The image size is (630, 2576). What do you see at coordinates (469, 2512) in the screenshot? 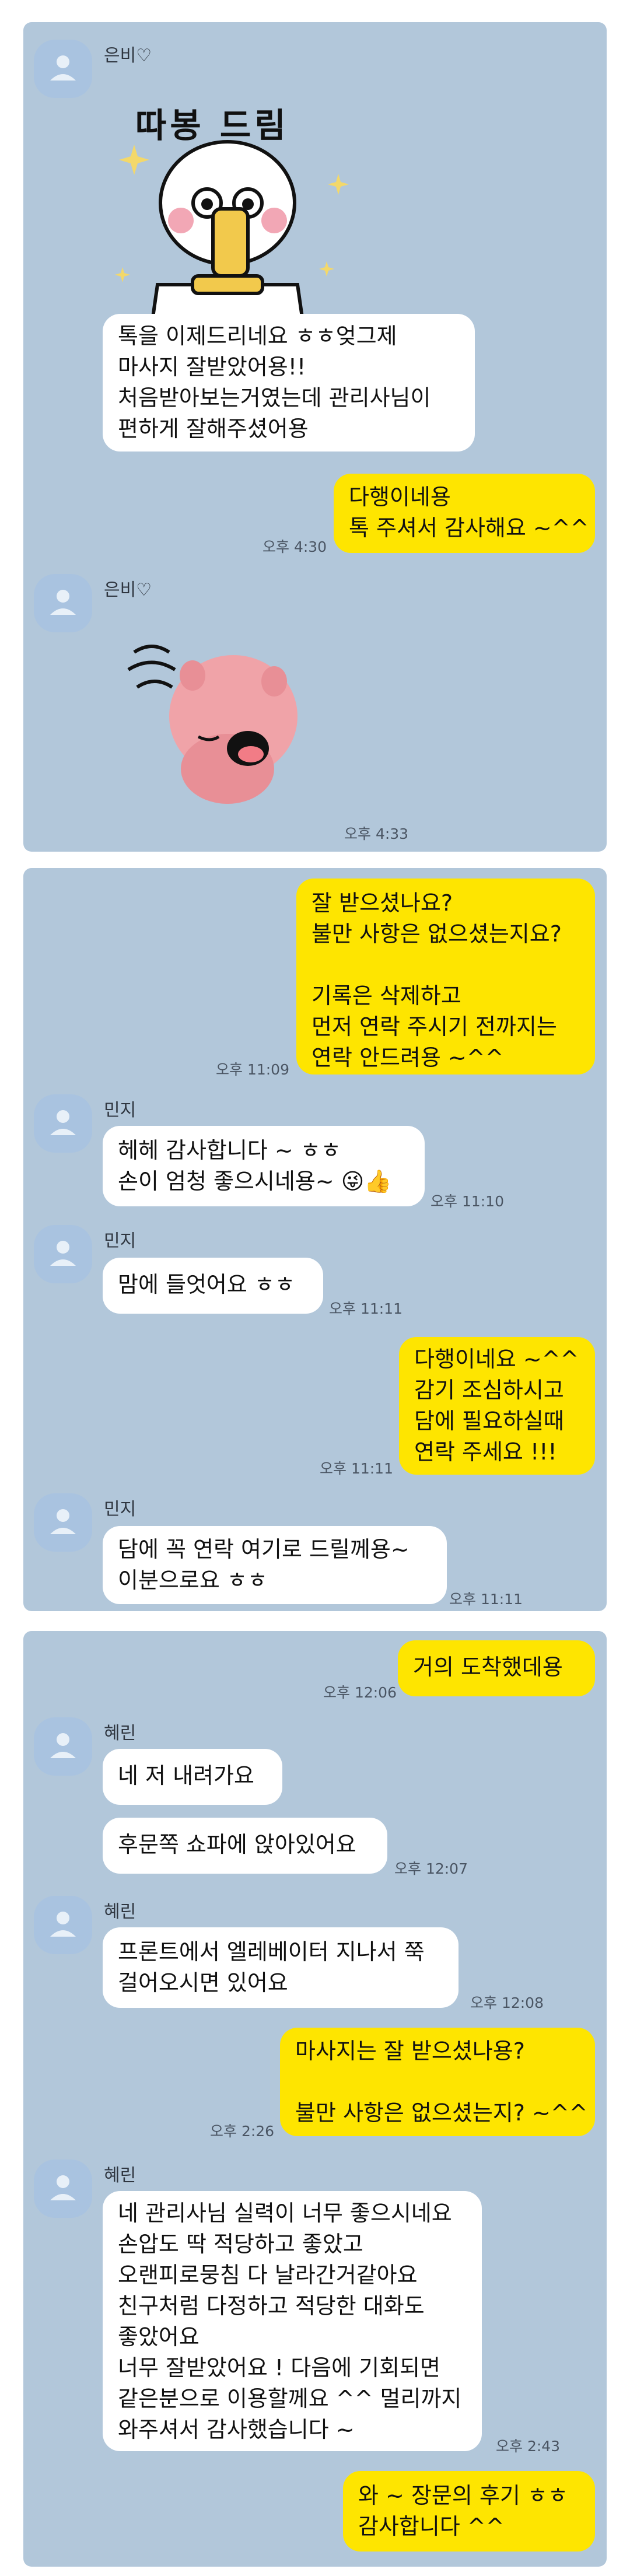
I see `message-bubble-outgoing: 와 ~ 장문의 후기 ㅎㅎ 감사합니다 ^^` at bounding box center [469, 2512].